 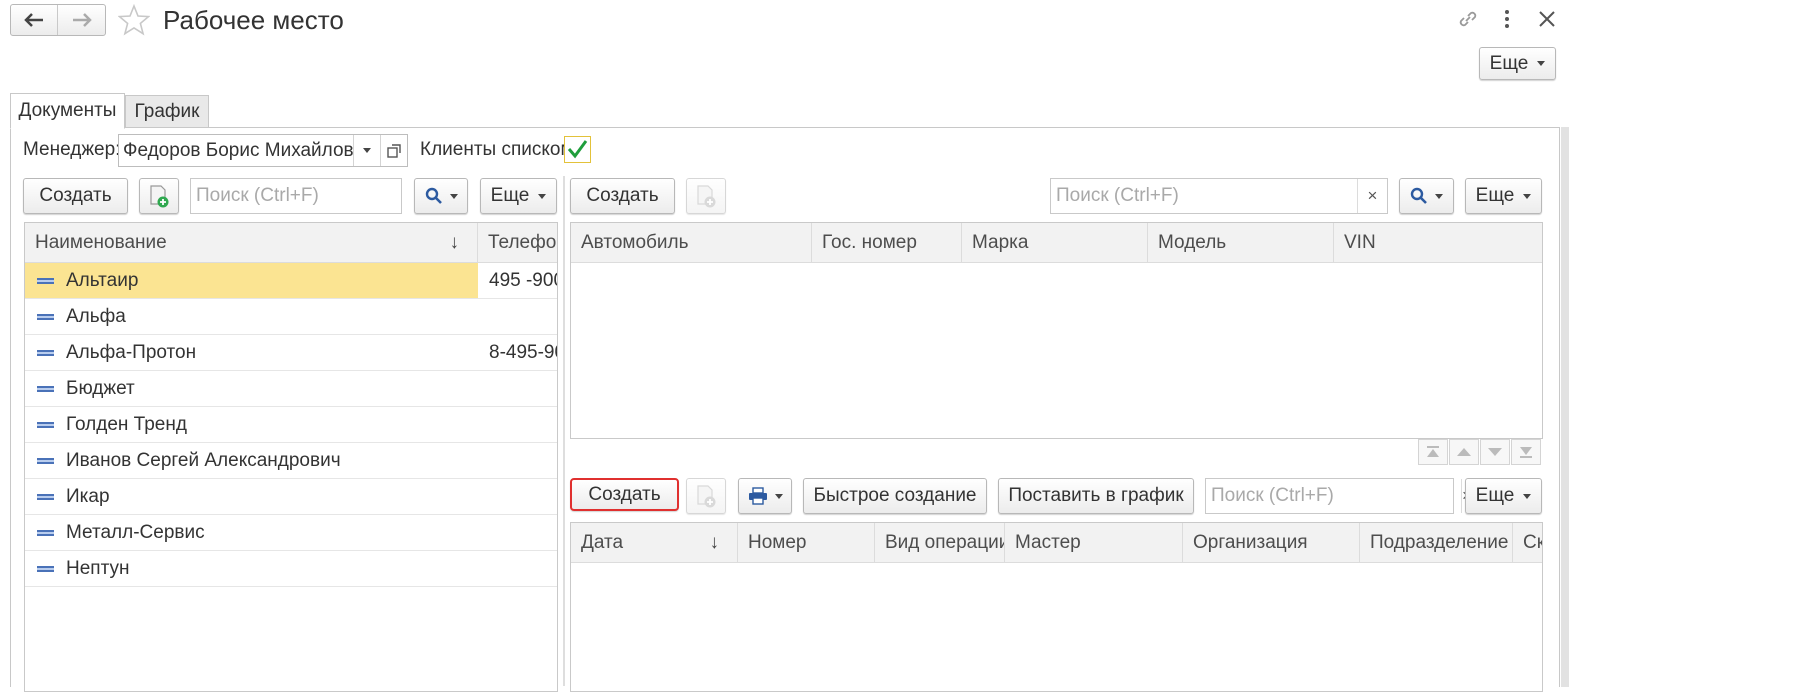 What do you see at coordinates (940, 542) in the screenshot?
I see `col-operation: Вид операции` at bounding box center [940, 542].